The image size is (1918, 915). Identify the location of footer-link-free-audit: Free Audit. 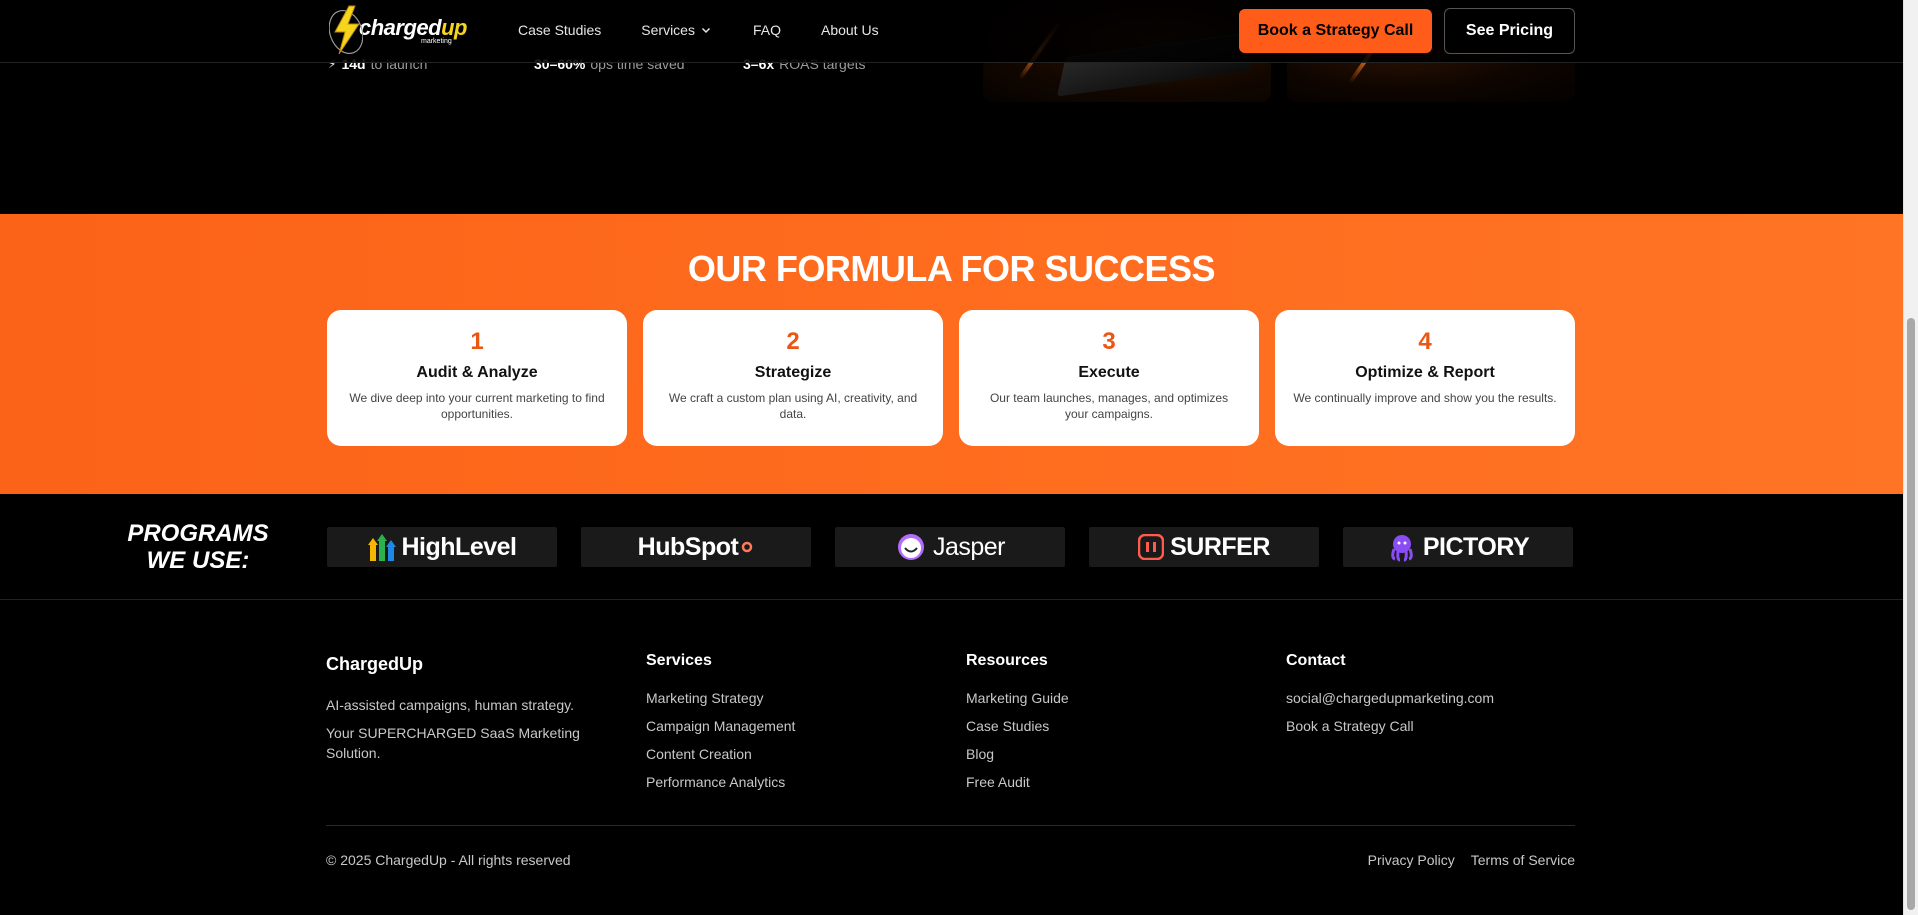
(1017, 782).